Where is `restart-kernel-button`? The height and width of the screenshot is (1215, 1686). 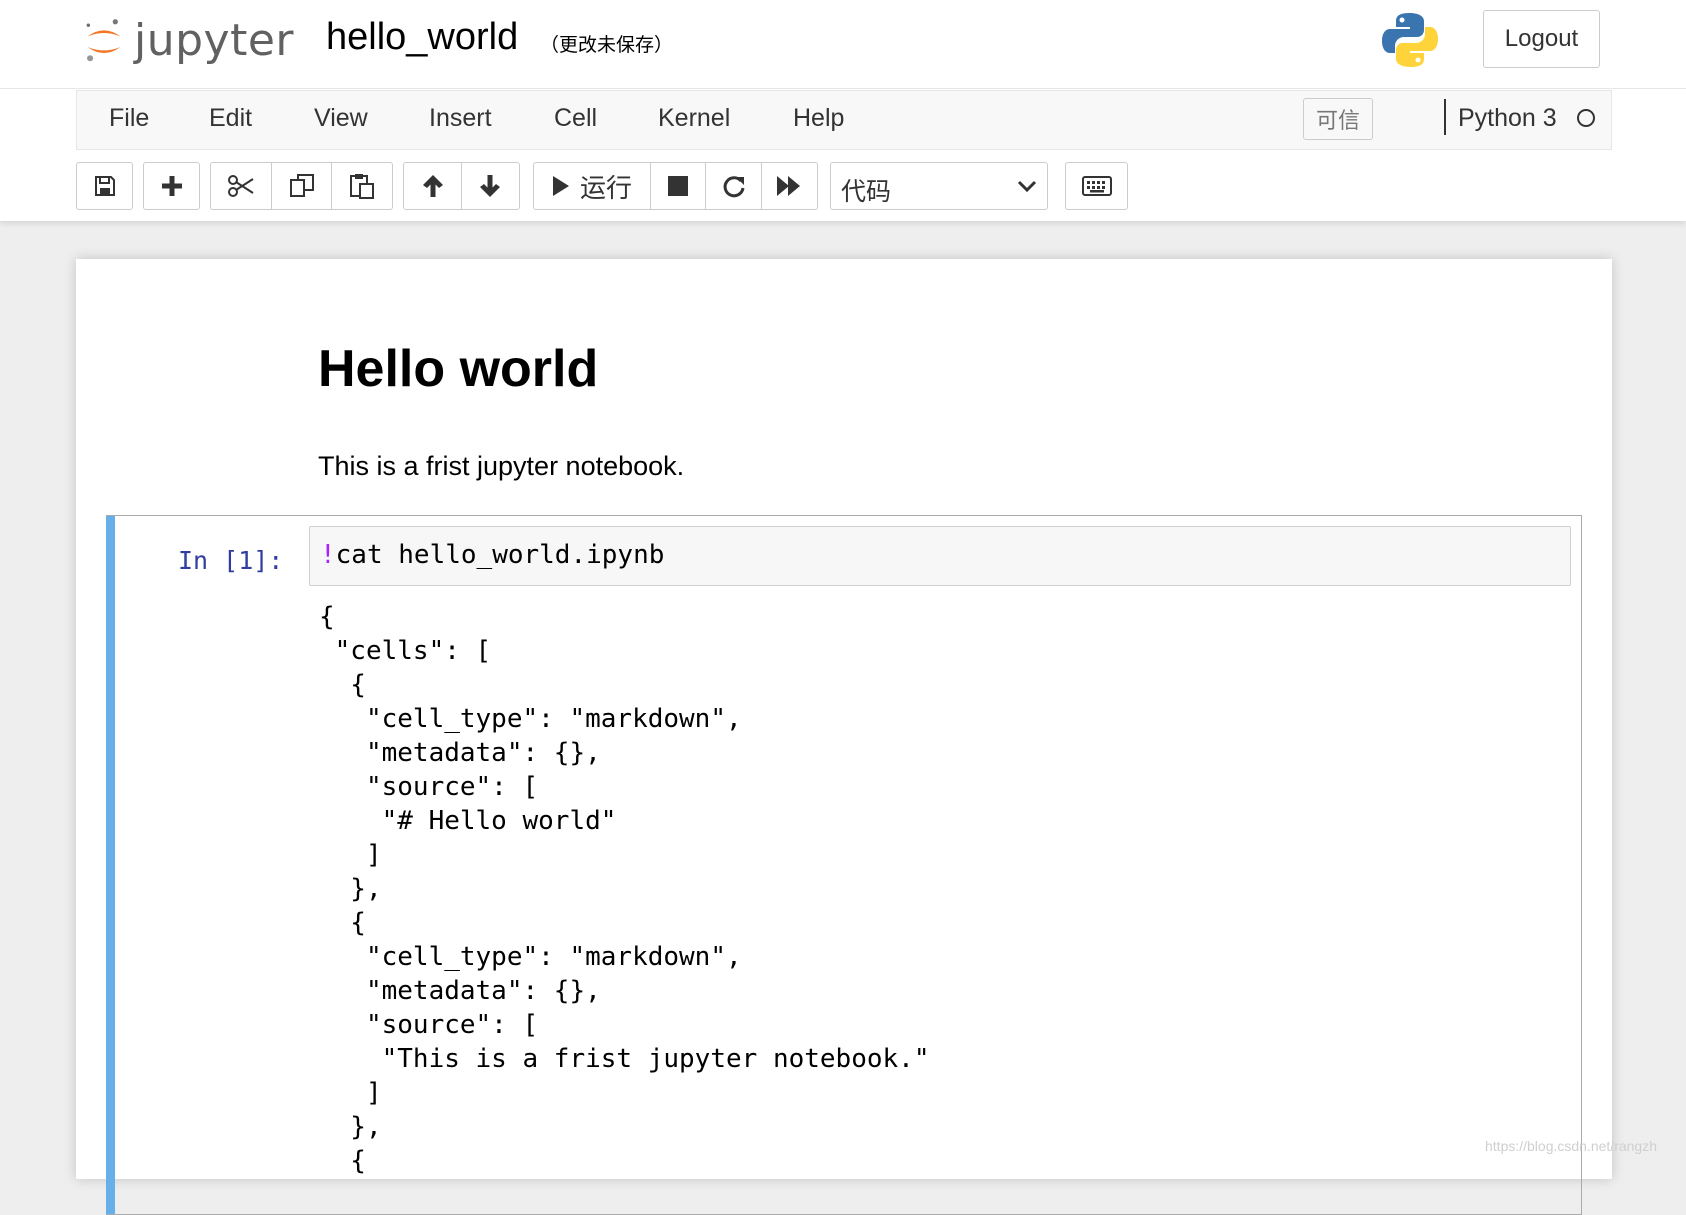 restart-kernel-button is located at coordinates (733, 186).